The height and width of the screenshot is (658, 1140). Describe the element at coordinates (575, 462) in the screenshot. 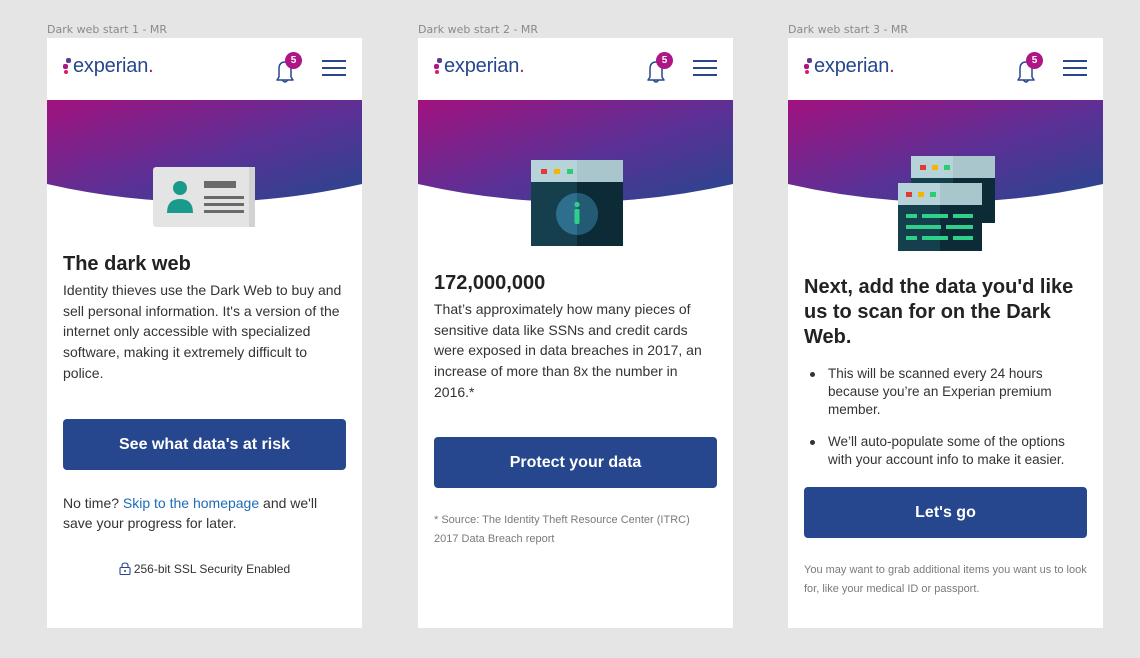

I see `protect-your-data-button: Protect your data` at that location.